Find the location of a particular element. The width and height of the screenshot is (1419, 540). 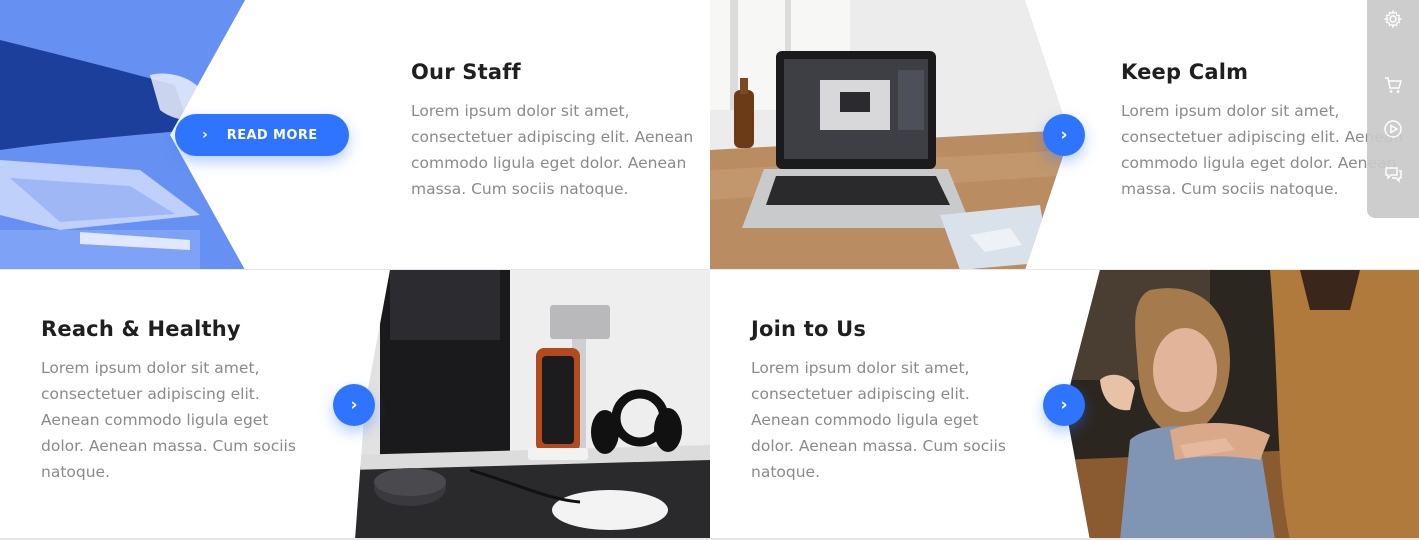

play-icon is located at coordinates (1393, 131).